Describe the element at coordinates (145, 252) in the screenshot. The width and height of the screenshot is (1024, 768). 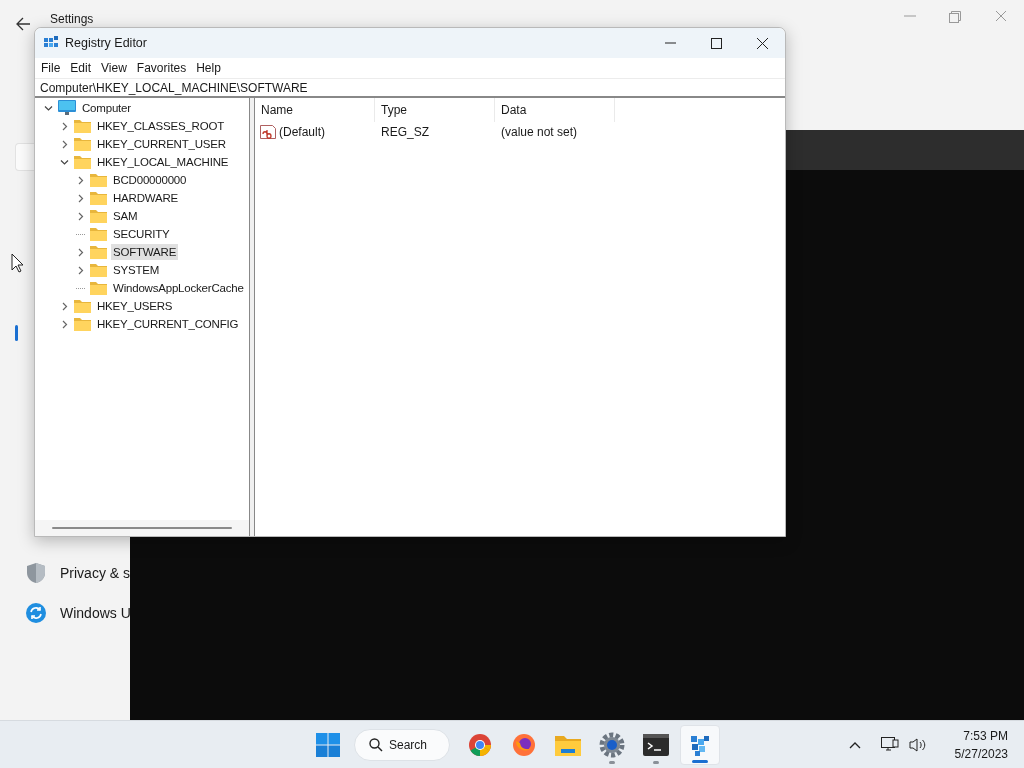
I see `tree-item: SOFTWARE` at that location.